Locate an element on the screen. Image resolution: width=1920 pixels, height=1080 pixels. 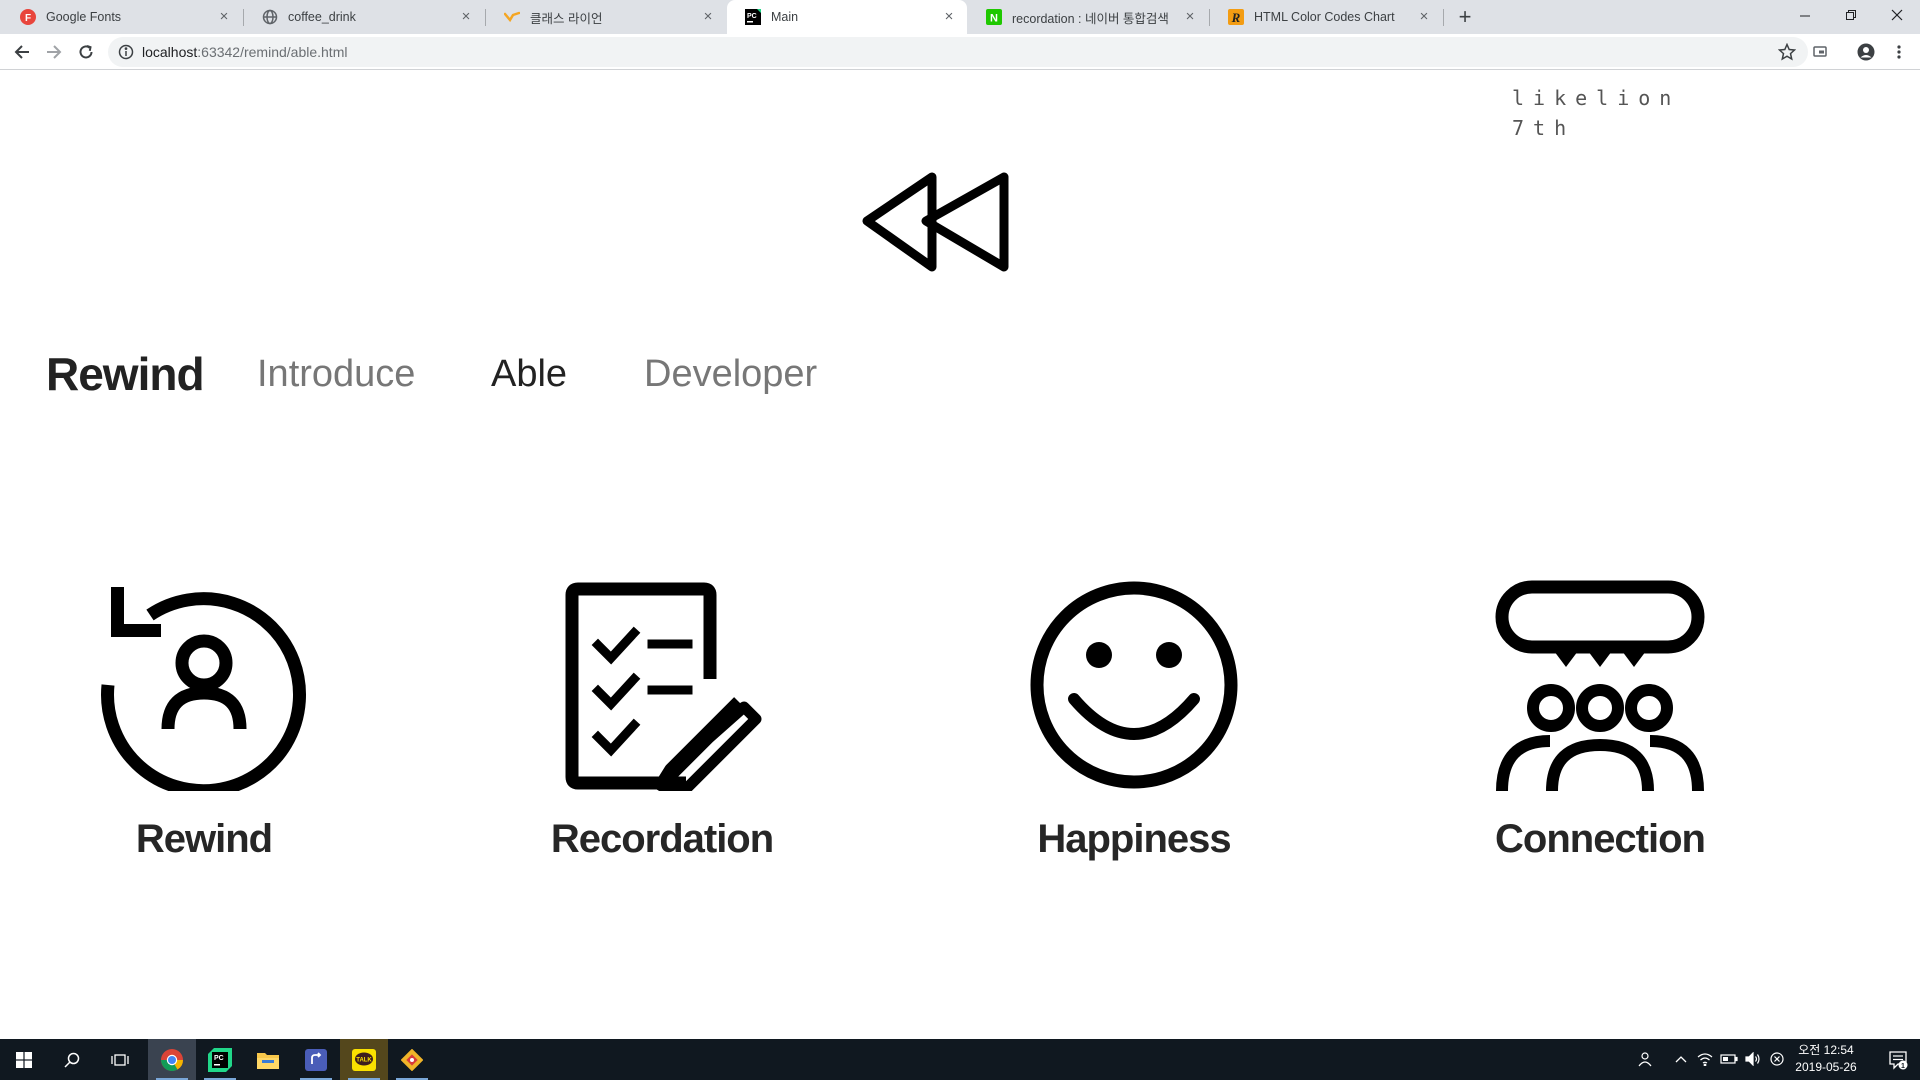
url-text: localhost:63342/remind/able.html is located at coordinates (244, 52).